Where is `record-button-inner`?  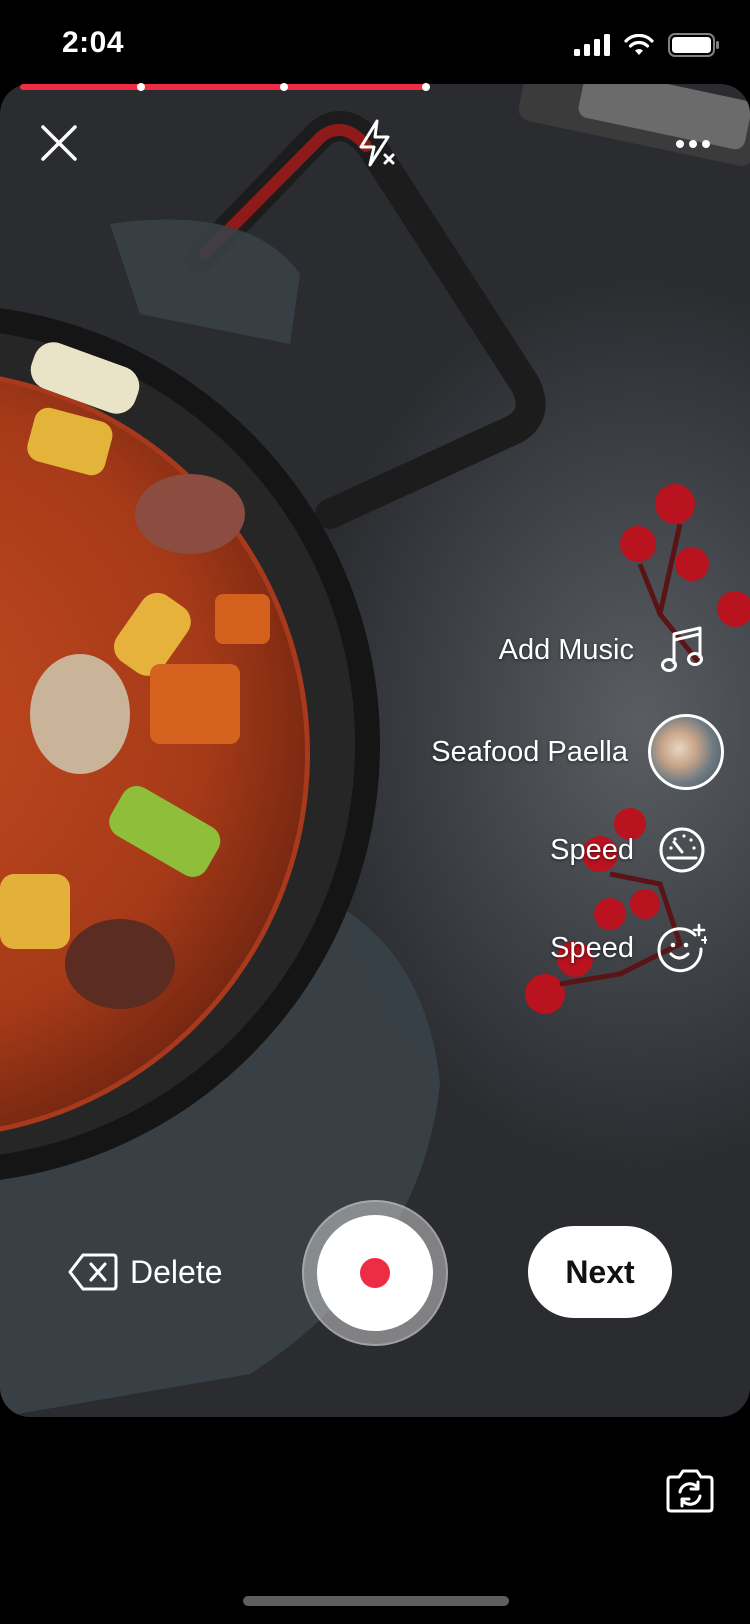
record-button-inner is located at coordinates (375, 1273).